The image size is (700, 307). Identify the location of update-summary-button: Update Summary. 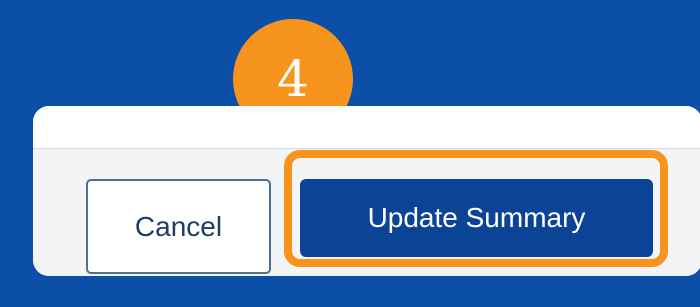
(476, 218).